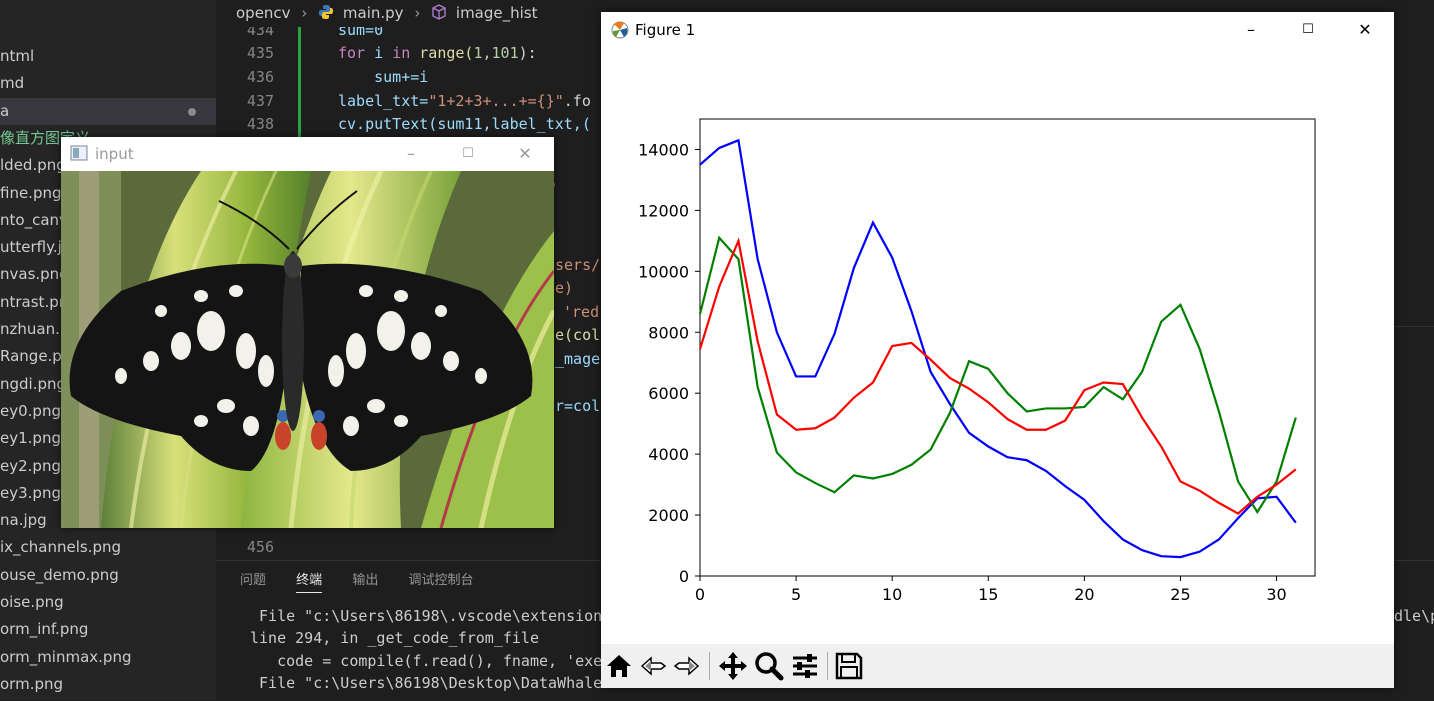  What do you see at coordinates (668, 454) in the screenshot?
I see `y-tick-label: 4000` at bounding box center [668, 454].